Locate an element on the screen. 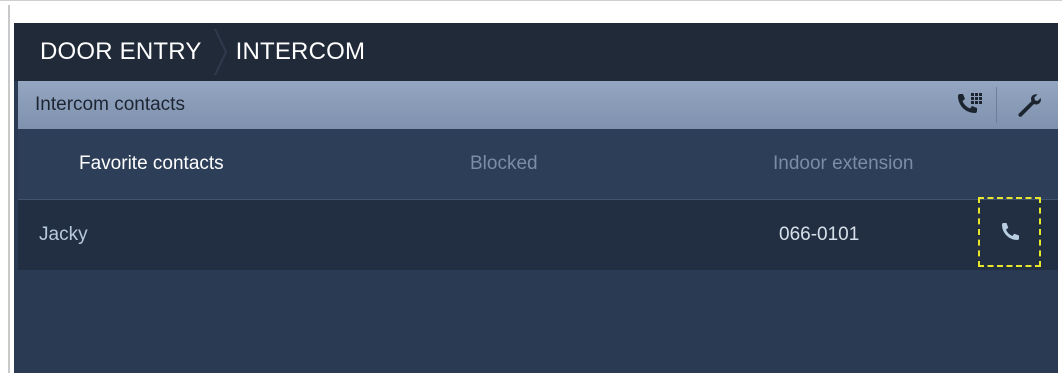  tab-blocked: Blocked is located at coordinates (504, 164).